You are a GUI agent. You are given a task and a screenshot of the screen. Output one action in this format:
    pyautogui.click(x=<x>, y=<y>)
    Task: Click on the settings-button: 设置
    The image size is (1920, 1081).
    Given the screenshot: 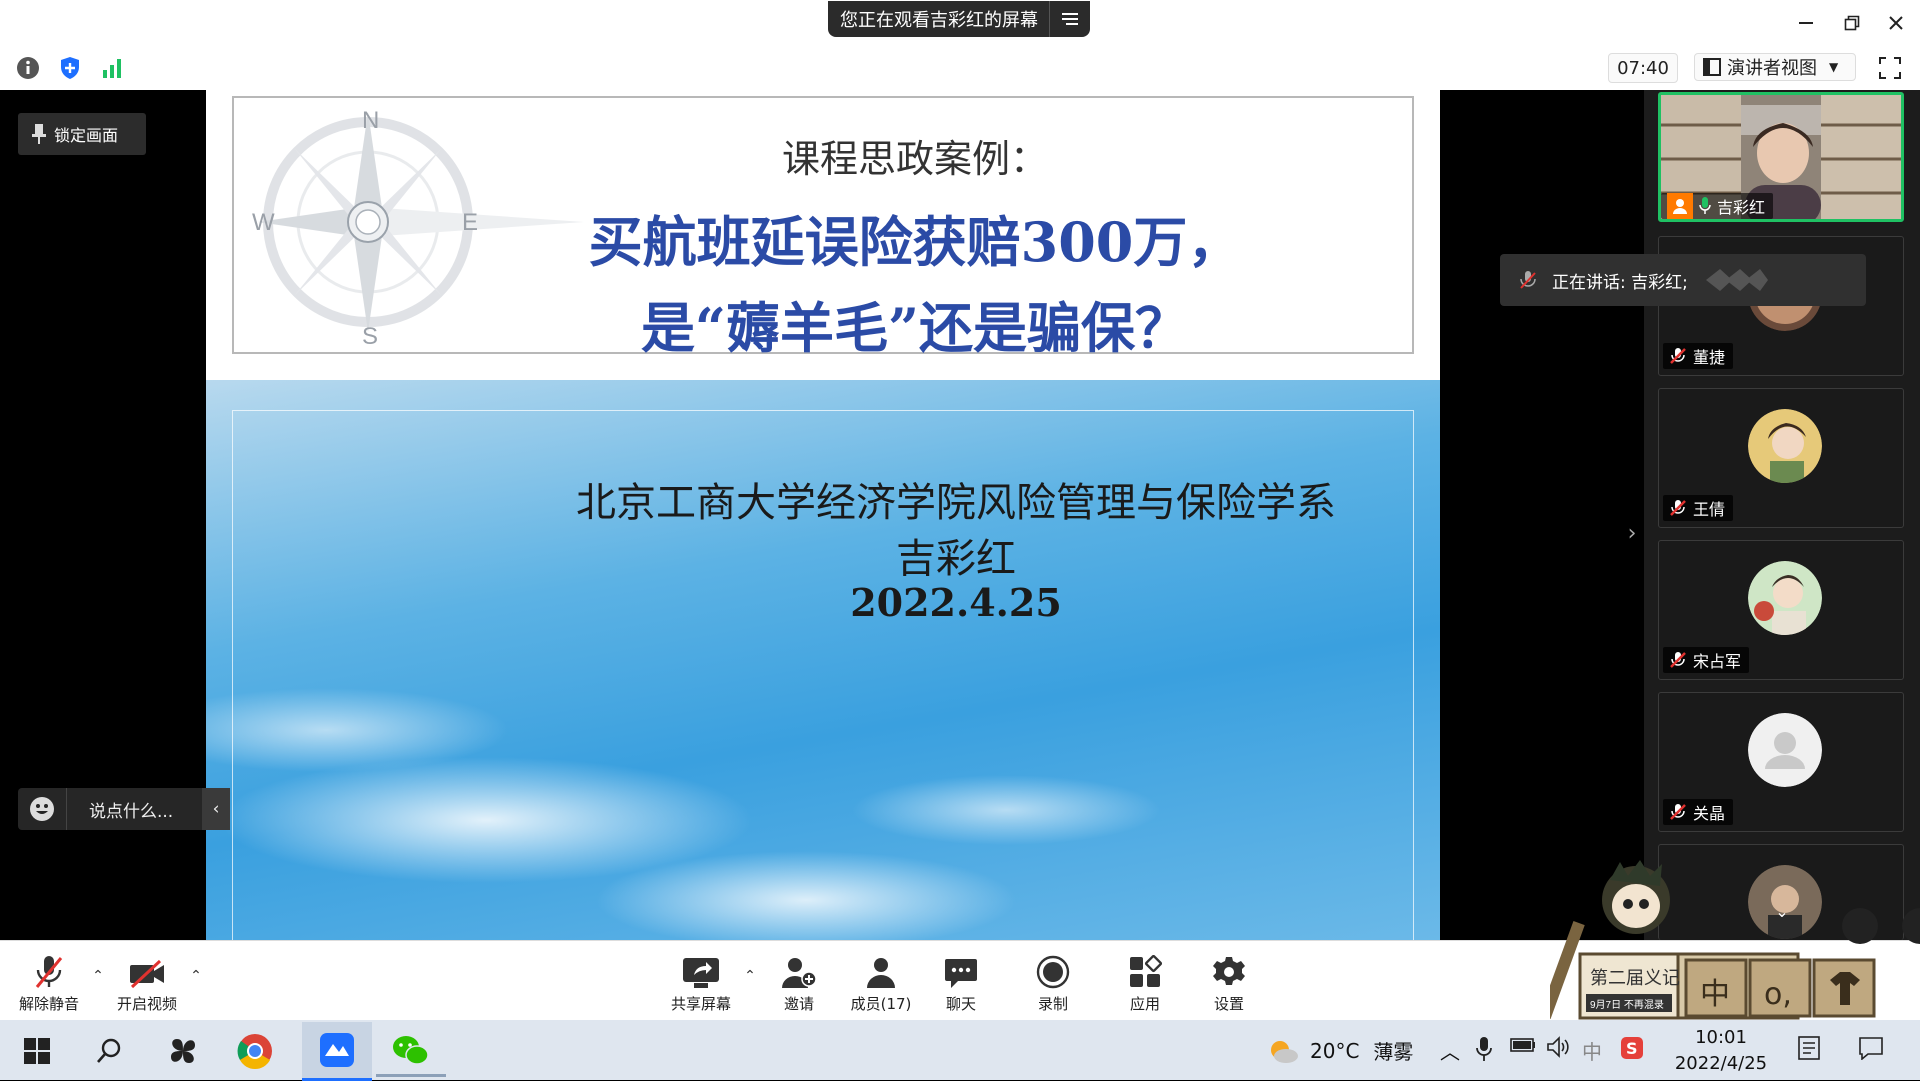 What is the action you would take?
    pyautogui.click(x=1229, y=981)
    